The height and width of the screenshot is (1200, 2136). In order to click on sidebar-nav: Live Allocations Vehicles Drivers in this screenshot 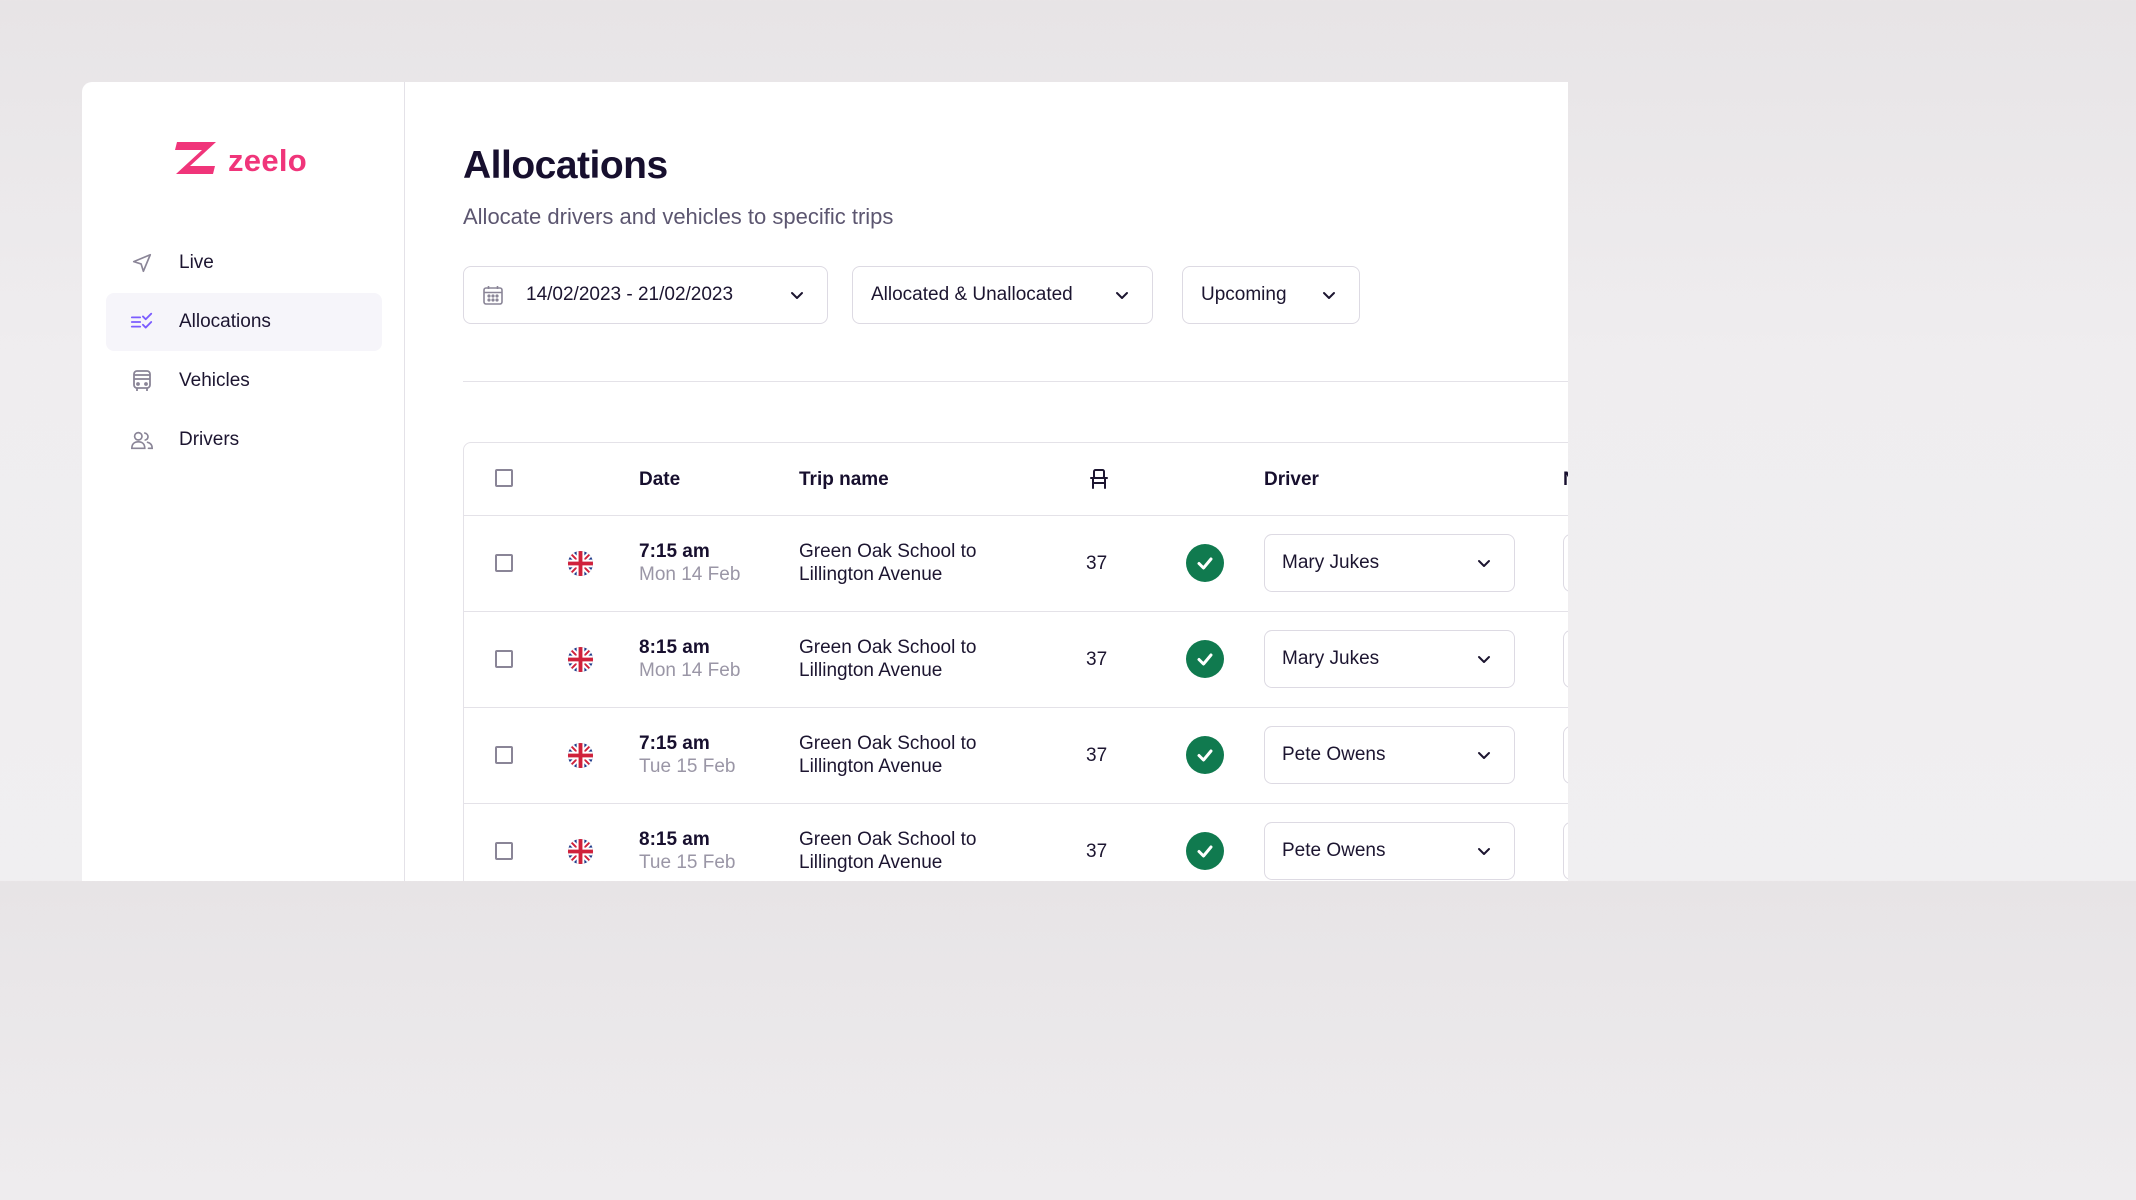, I will do `click(244, 352)`.